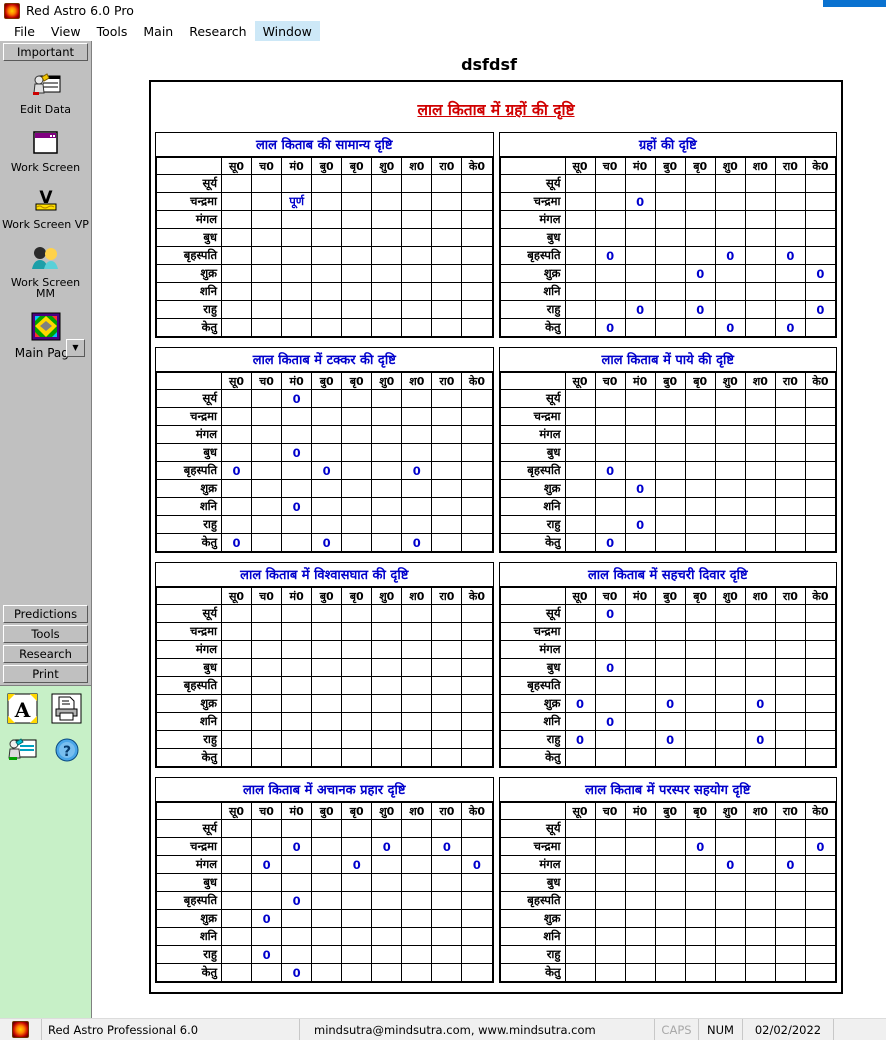 The image size is (886, 1041). What do you see at coordinates (45, 634) in the screenshot?
I see `sidebar-button-tools: Tools` at bounding box center [45, 634].